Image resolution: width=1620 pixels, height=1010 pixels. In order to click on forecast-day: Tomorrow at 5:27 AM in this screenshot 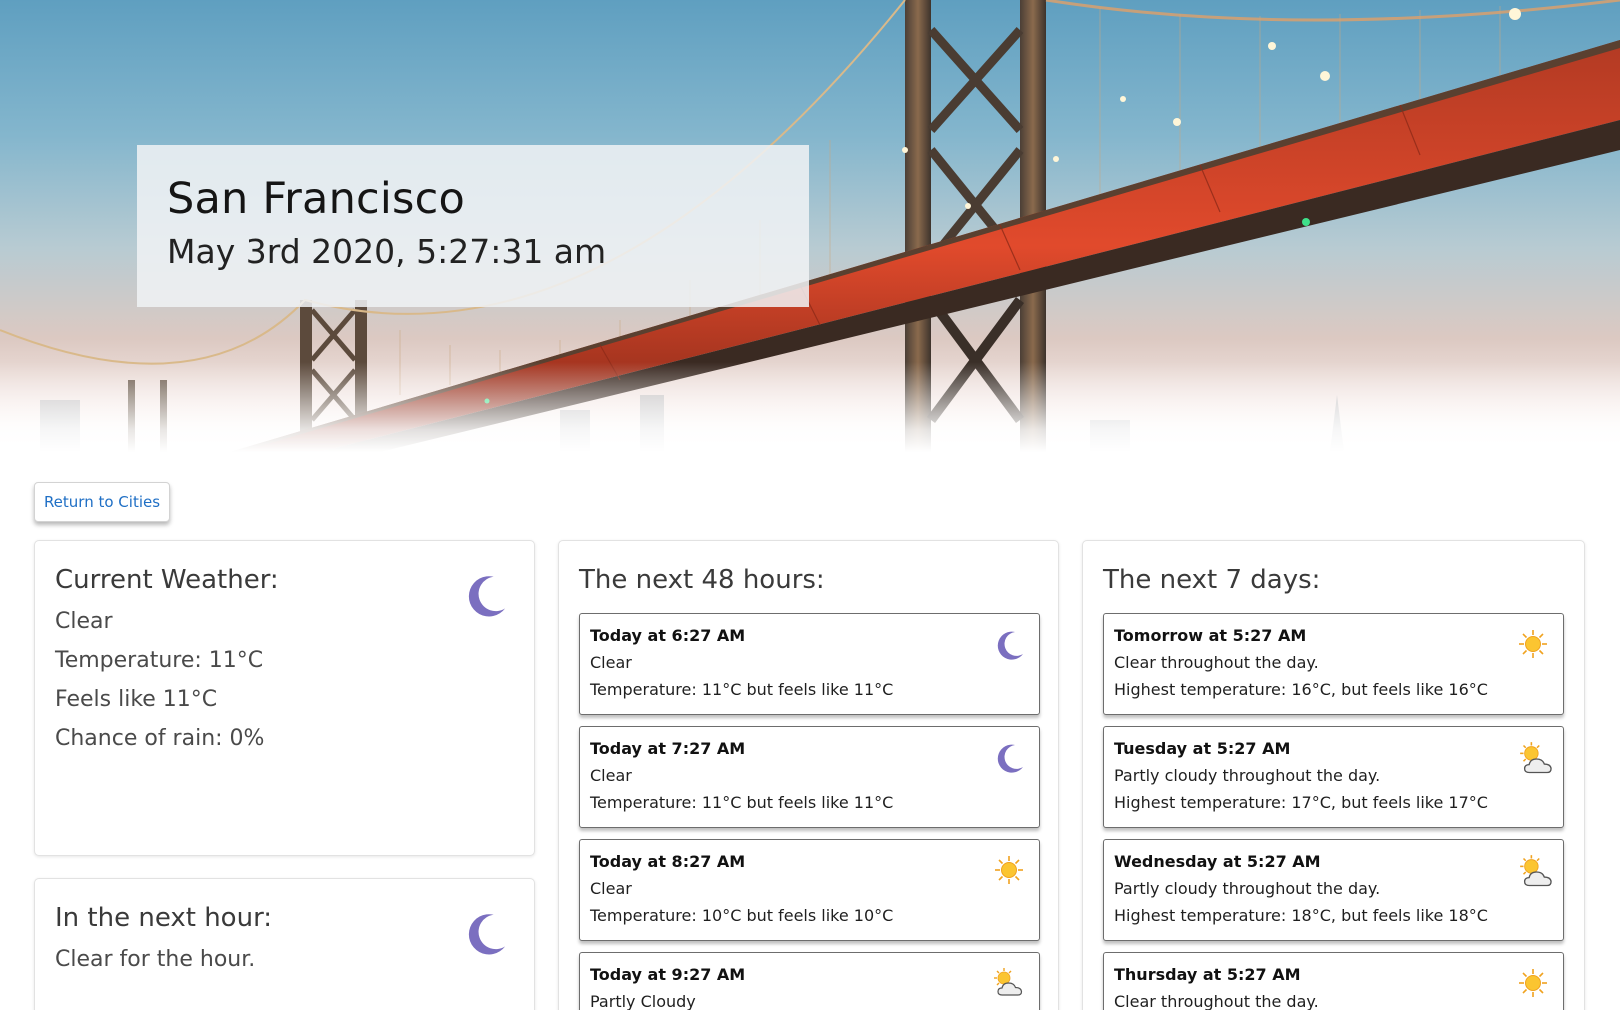, I will do `click(1210, 635)`.